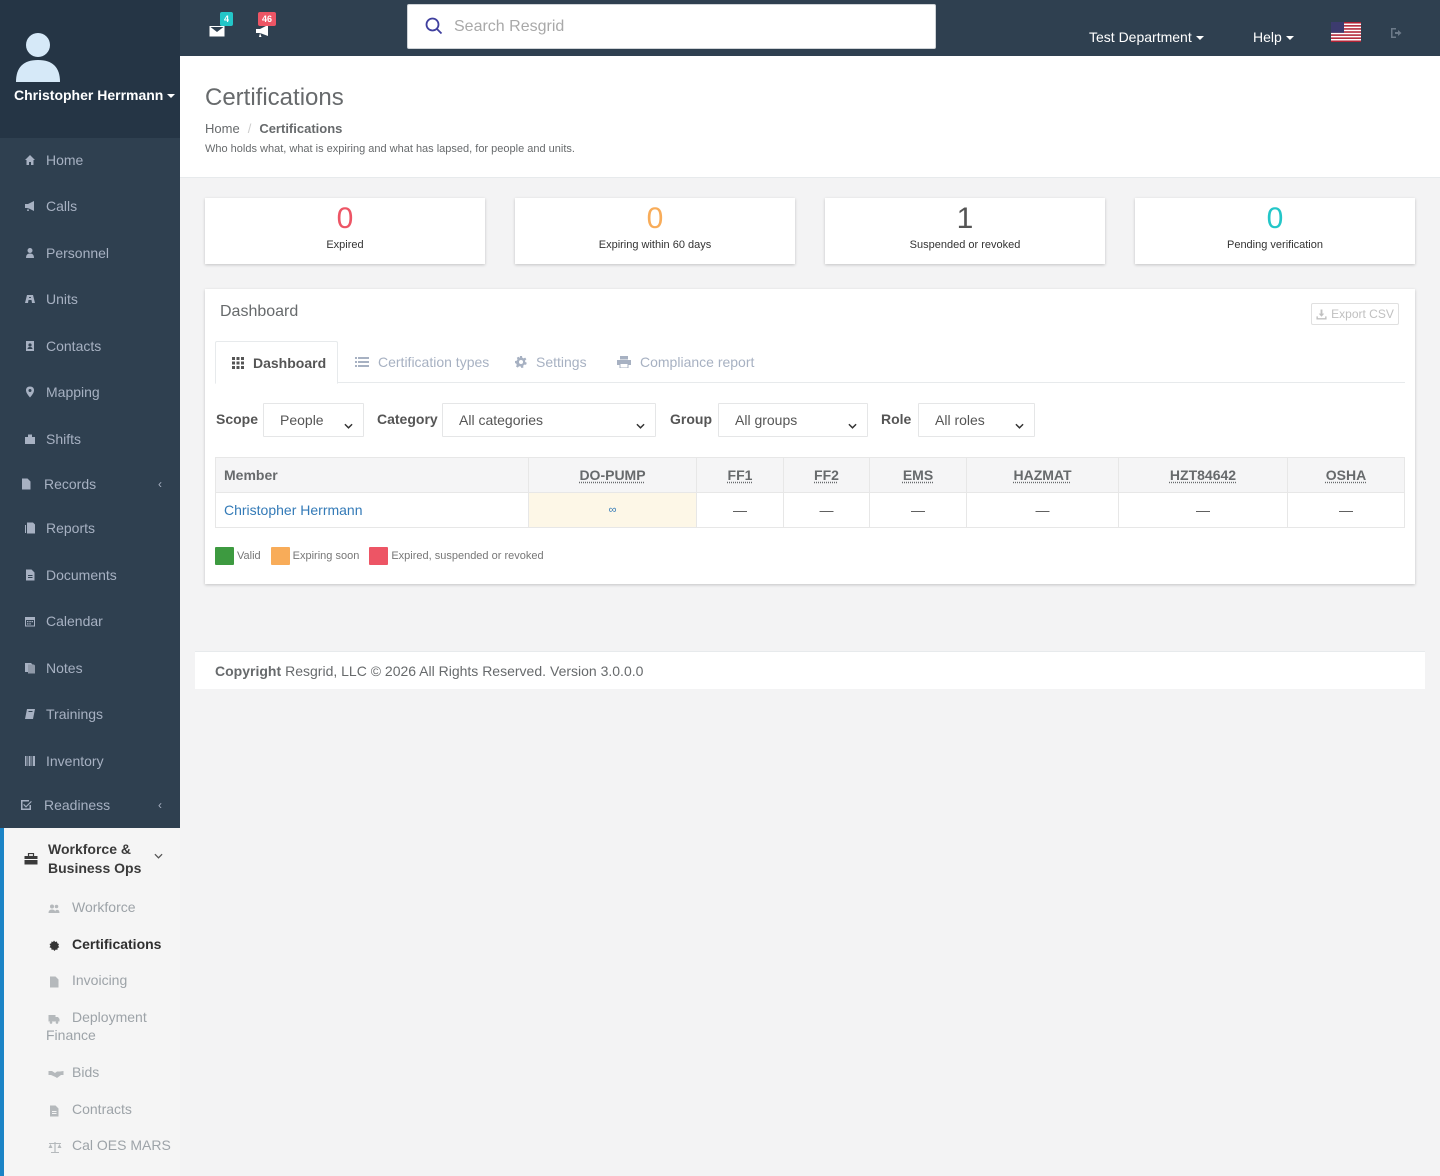  I want to click on role-select: All roles, so click(976, 420).